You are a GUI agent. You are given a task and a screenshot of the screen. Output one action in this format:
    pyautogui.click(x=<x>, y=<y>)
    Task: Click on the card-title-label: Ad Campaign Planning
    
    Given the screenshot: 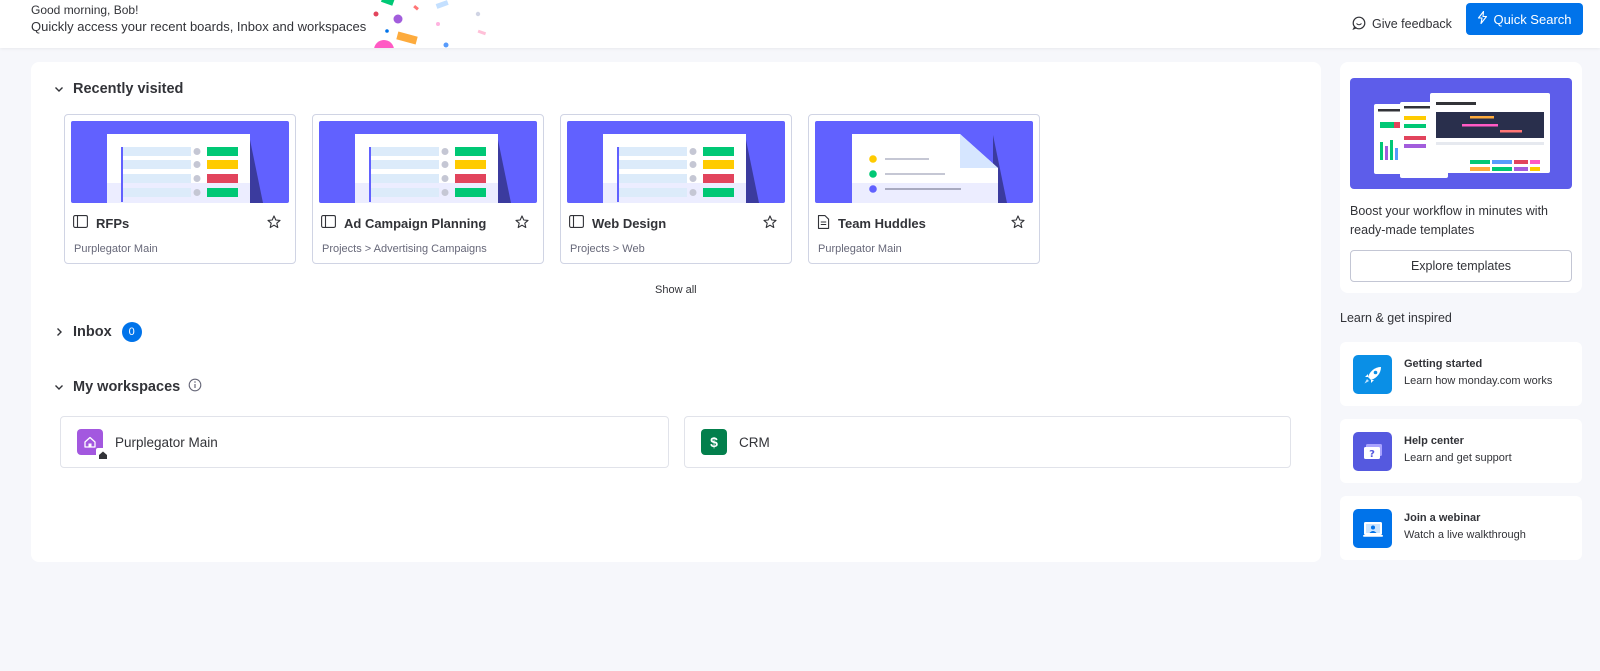 What is the action you would take?
    pyautogui.click(x=415, y=223)
    